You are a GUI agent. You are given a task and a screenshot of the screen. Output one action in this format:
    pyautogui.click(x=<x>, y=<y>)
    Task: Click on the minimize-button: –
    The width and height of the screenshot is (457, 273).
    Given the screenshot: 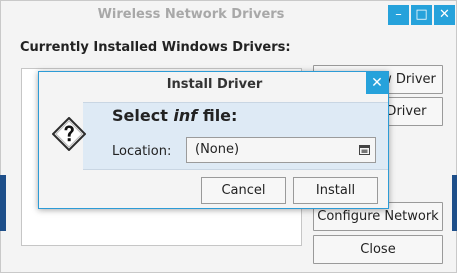 What is the action you would take?
    pyautogui.click(x=398, y=15)
    